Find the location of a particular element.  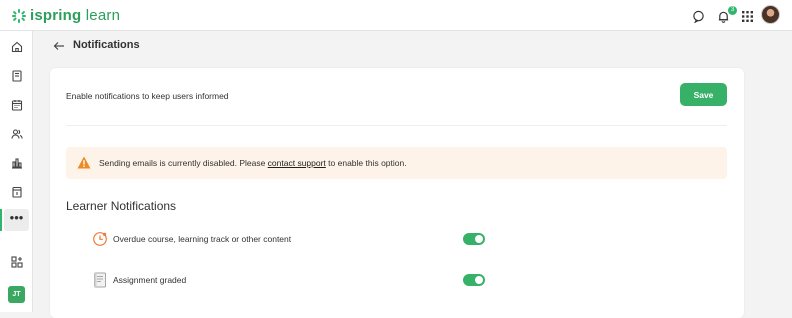

home-icon is located at coordinates (16, 47).